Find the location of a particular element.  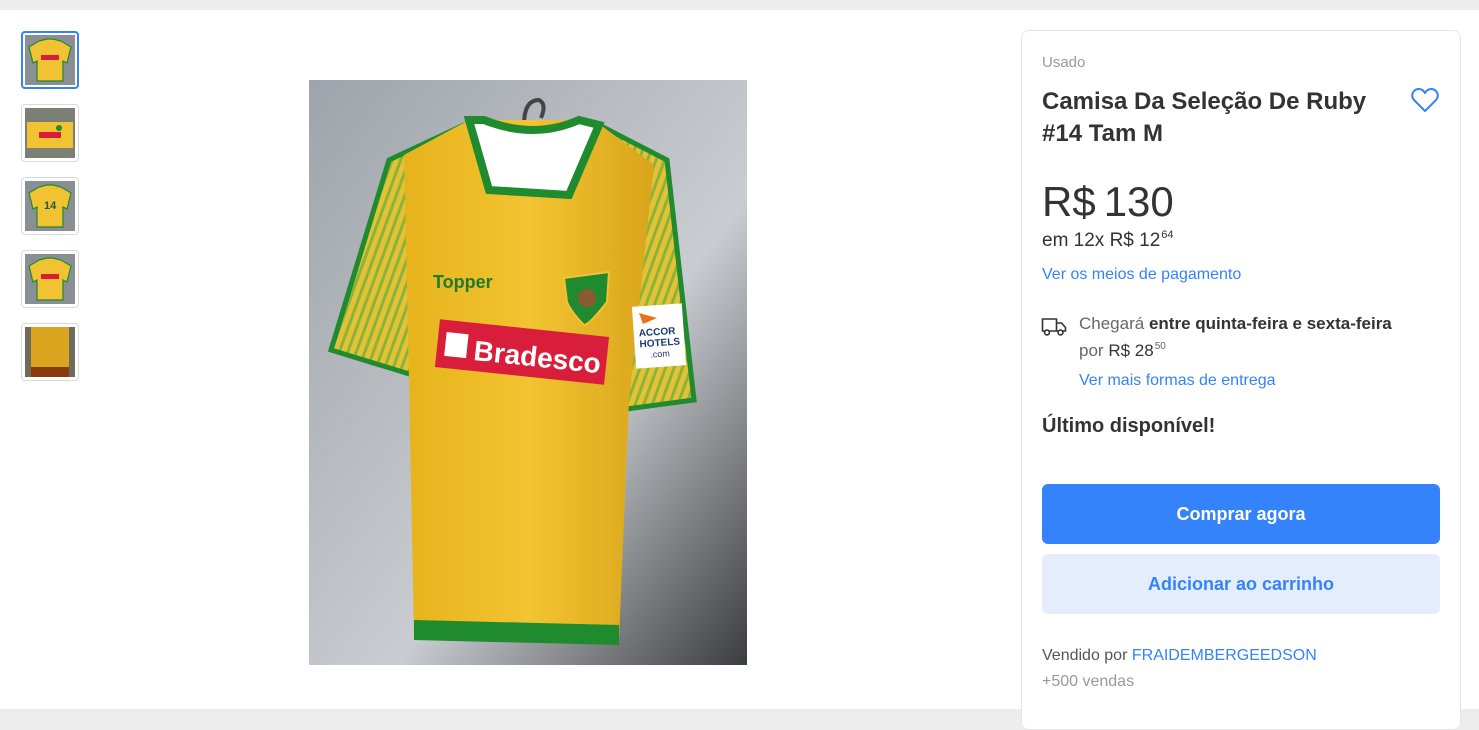

product-title: Camisa Da Seleção De Ruby #14 Tam M is located at coordinates (1204, 117).